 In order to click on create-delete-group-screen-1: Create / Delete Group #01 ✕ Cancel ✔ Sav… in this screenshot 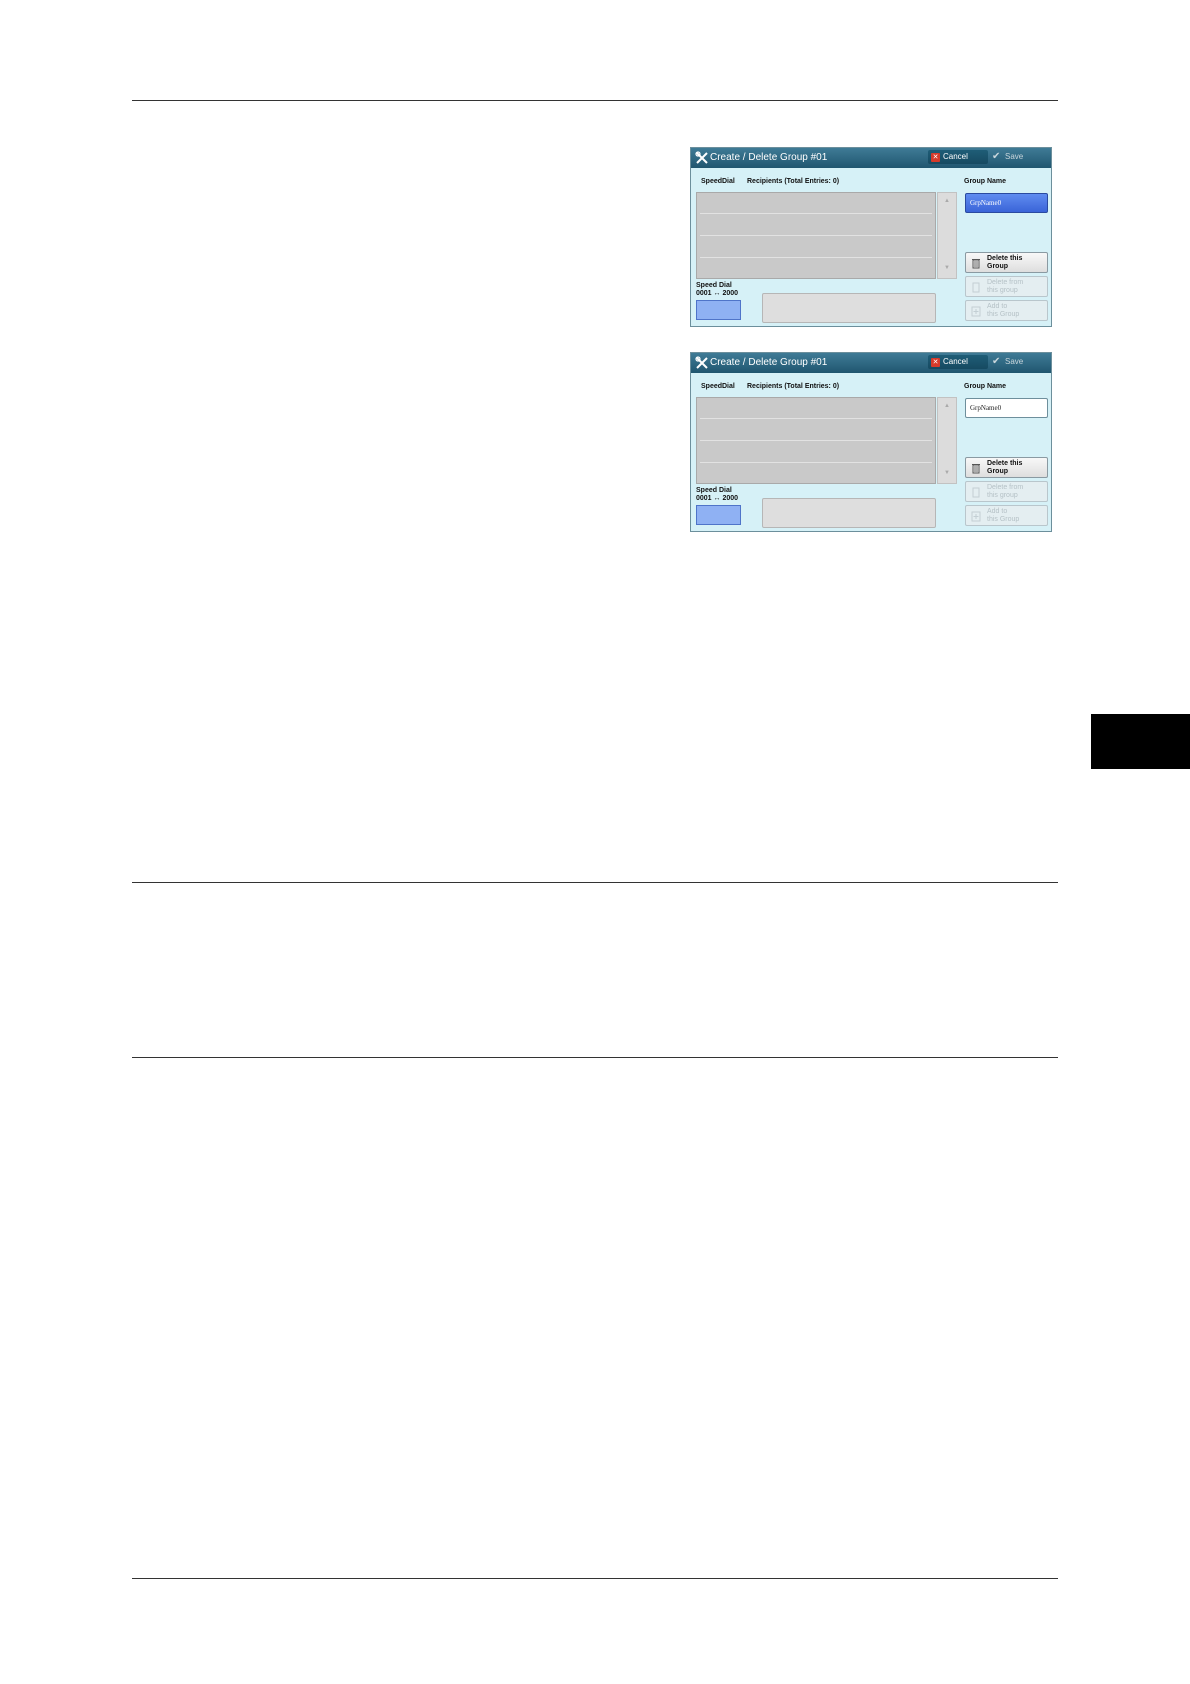, I will do `click(871, 237)`.